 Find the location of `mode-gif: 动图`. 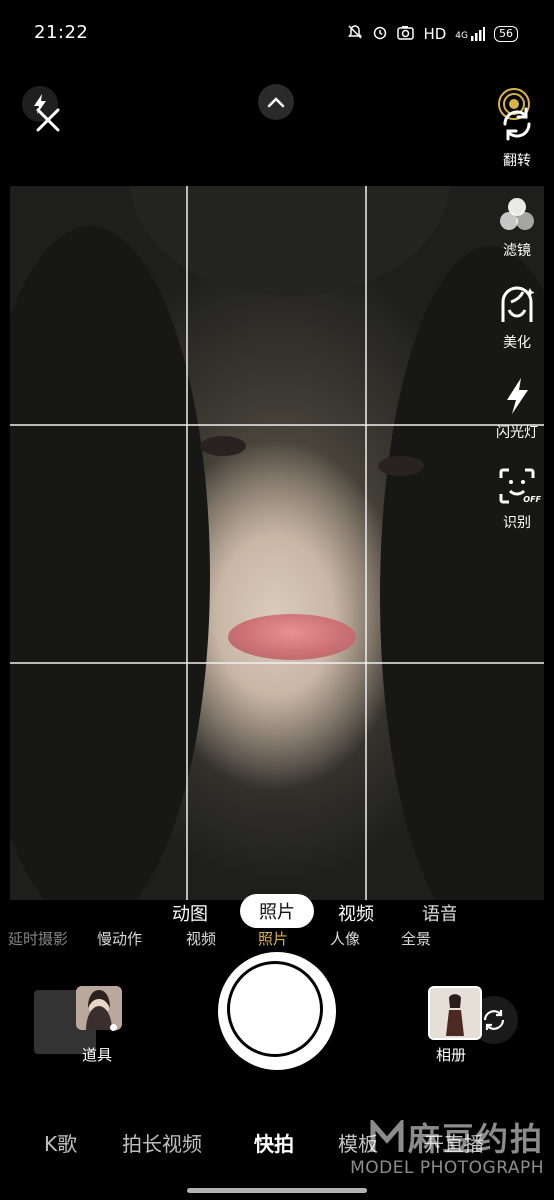

mode-gif: 动图 is located at coordinates (190, 913).